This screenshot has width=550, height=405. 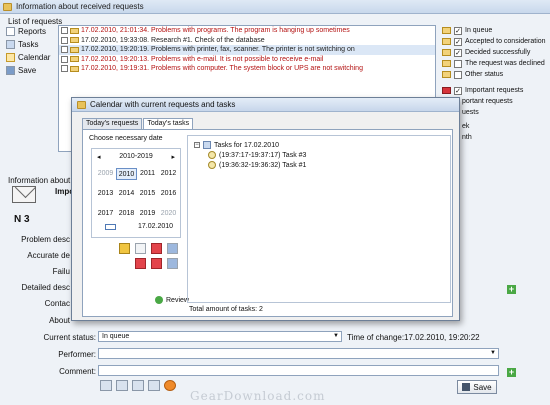 What do you see at coordinates (61, 271) in the screenshot?
I see `failure-label: Failu` at bounding box center [61, 271].